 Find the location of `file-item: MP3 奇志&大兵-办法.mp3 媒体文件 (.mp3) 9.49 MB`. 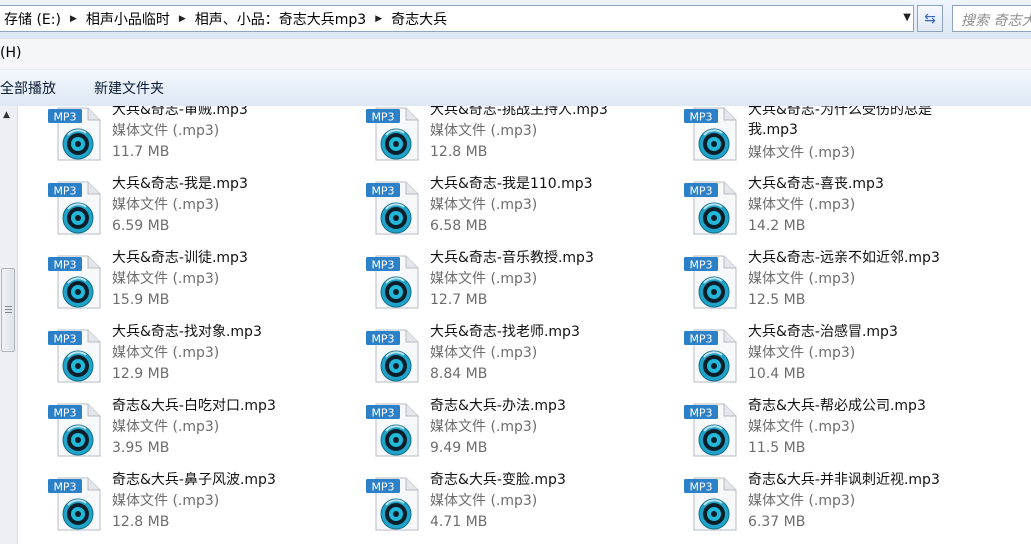

file-item: MP3 奇志&大兵-办法.mp3 媒体文件 (.mp3) 9.49 MB is located at coordinates (525, 435).